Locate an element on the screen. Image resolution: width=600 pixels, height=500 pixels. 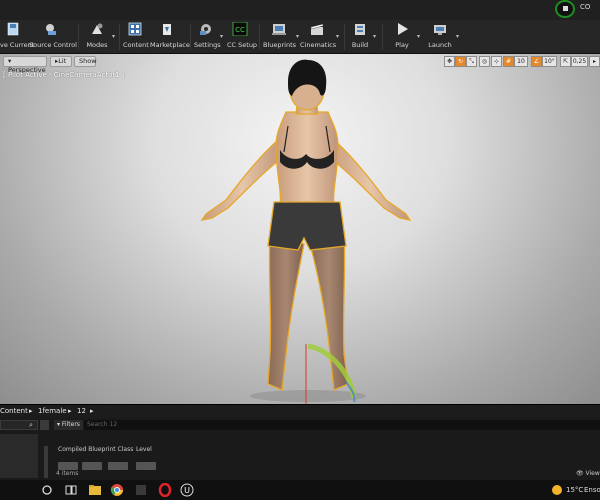
cc-setup-icon: CC is located at coordinates (240, 29).